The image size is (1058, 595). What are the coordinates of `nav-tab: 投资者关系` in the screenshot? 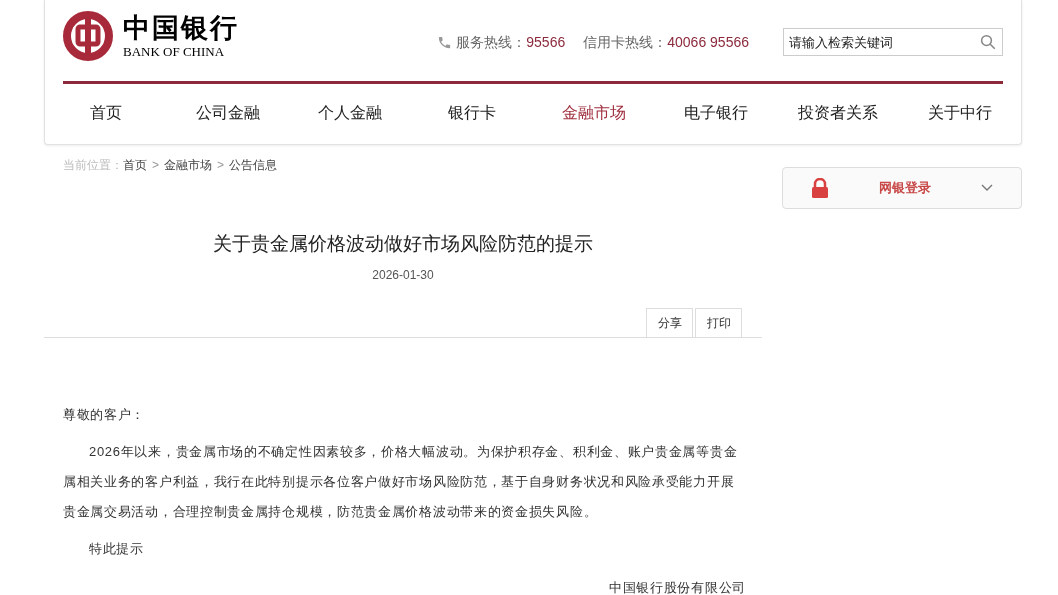 It's located at (838, 112).